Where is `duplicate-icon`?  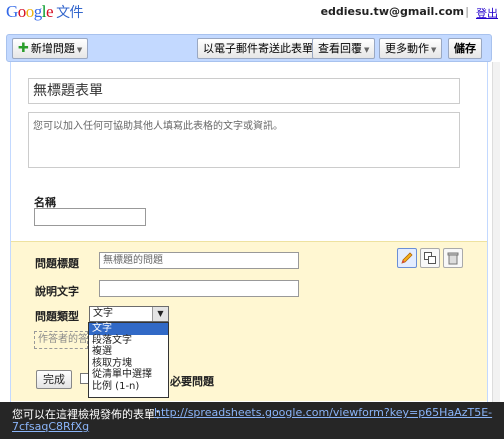
duplicate-icon is located at coordinates (430, 258).